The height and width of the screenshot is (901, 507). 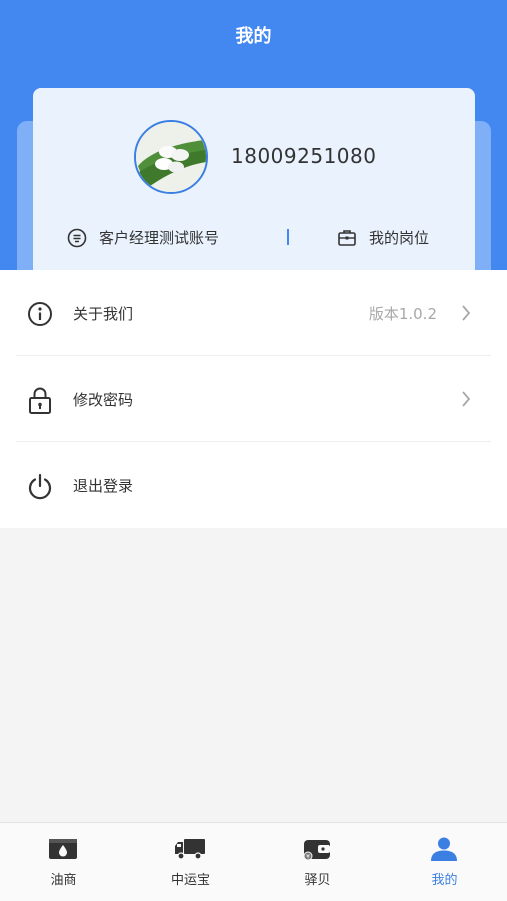 What do you see at coordinates (190, 862) in the screenshot?
I see `tab-zhongyunbao: 中运宝` at bounding box center [190, 862].